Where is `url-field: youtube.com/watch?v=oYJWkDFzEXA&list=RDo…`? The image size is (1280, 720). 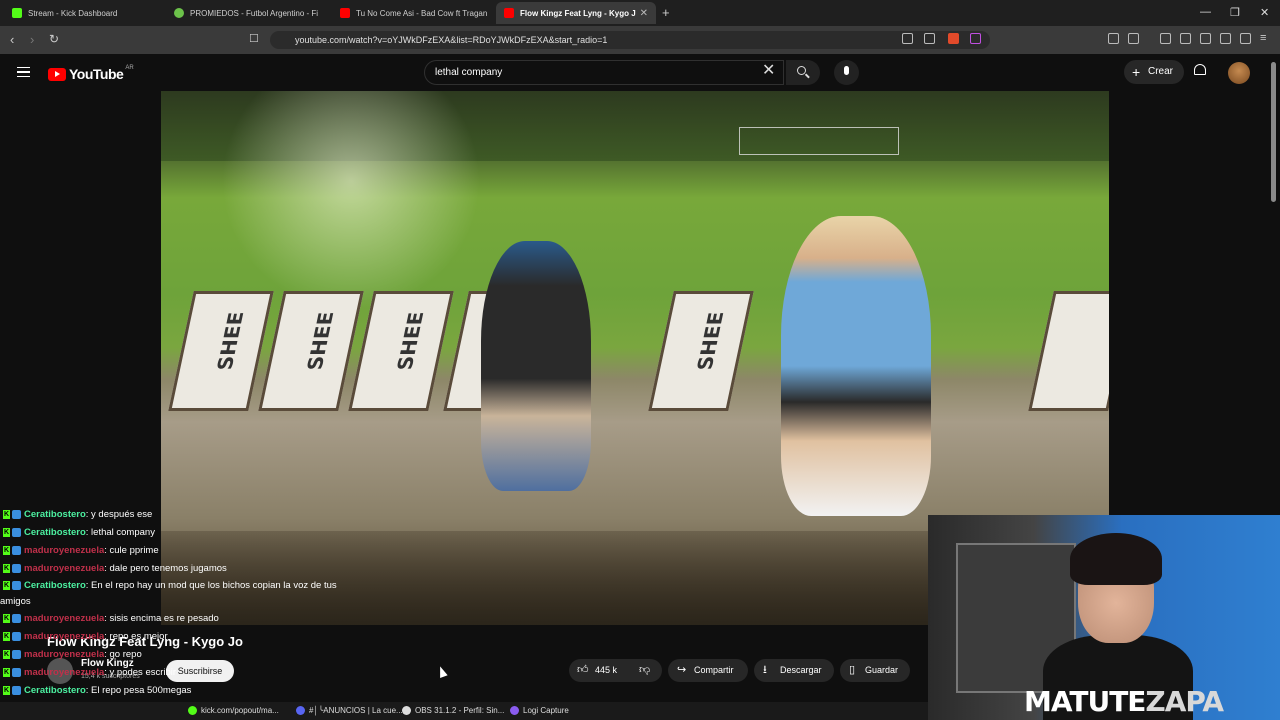 url-field: youtube.com/watch?v=oYJWkDFzEXA&list=RDo… is located at coordinates (630, 40).